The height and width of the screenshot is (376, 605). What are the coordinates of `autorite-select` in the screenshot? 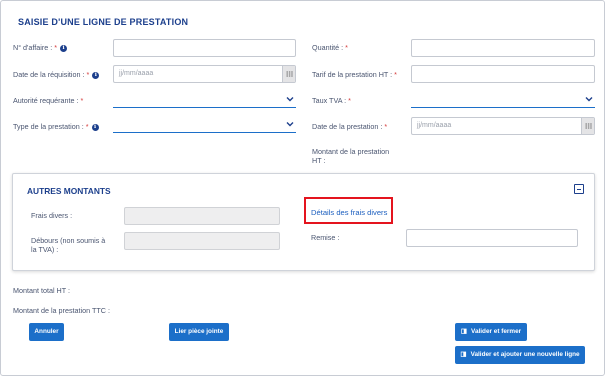 It's located at (204, 100).